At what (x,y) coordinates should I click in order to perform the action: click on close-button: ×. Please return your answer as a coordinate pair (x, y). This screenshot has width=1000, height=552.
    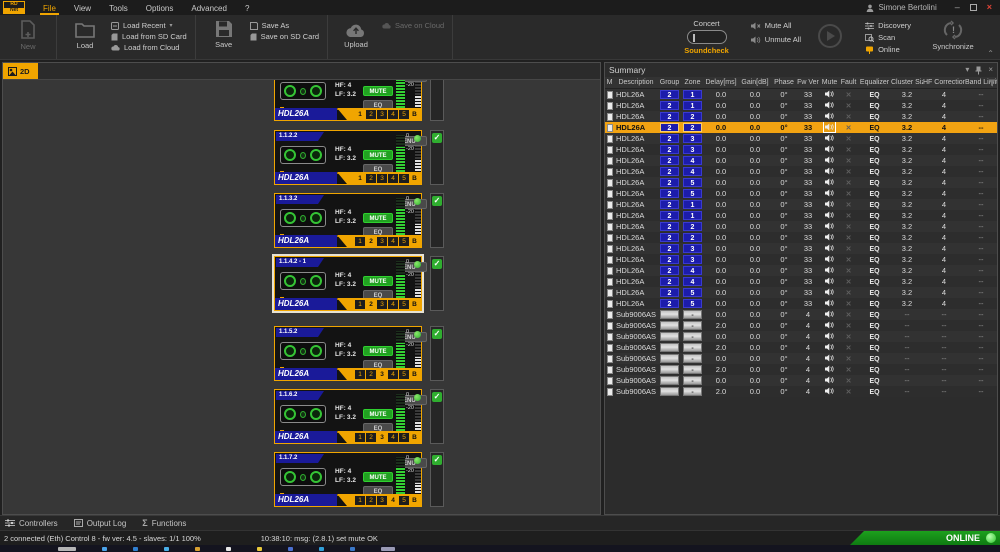
    Looking at the image, I should click on (989, 7).